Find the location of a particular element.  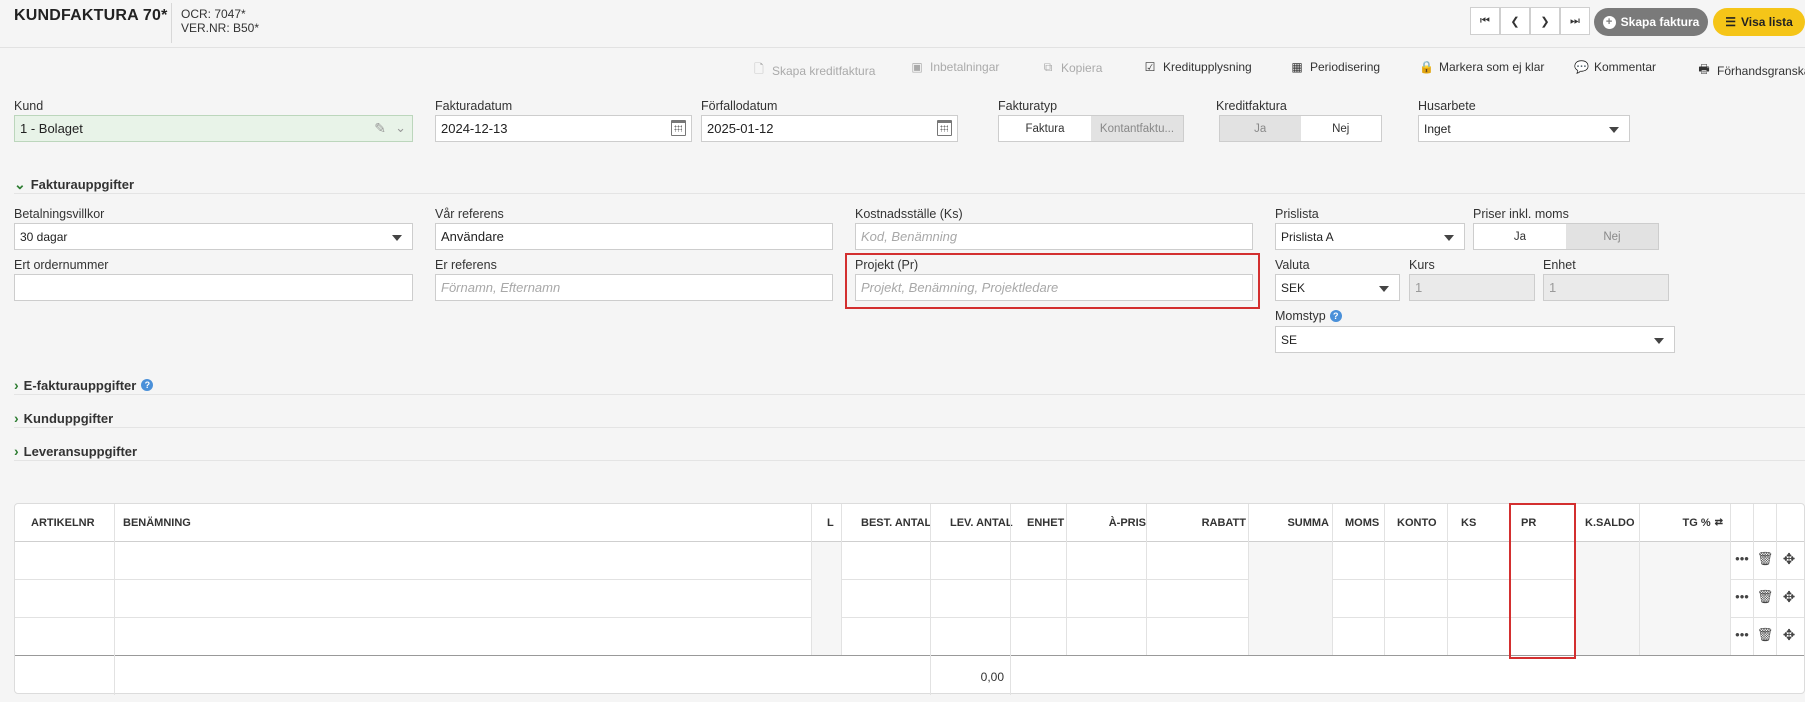

e-invoice-section-toggle: › E-fakturauppgifter ? is located at coordinates (84, 385).